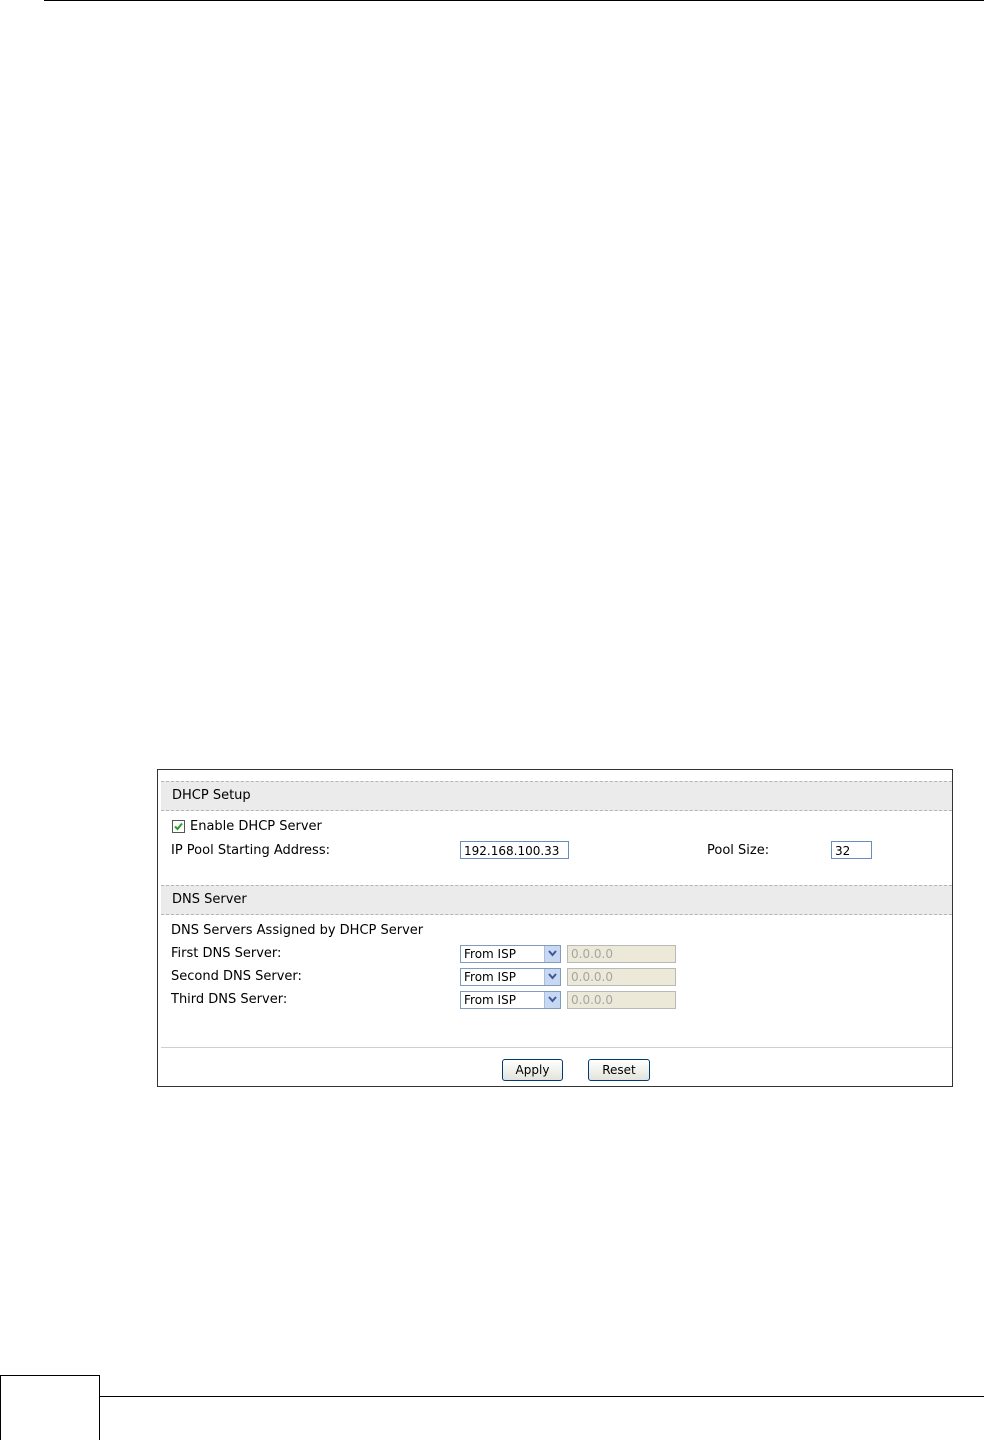  Describe the element at coordinates (490, 977) in the screenshot. I see `second-dns-mode-value: From ISP` at that location.